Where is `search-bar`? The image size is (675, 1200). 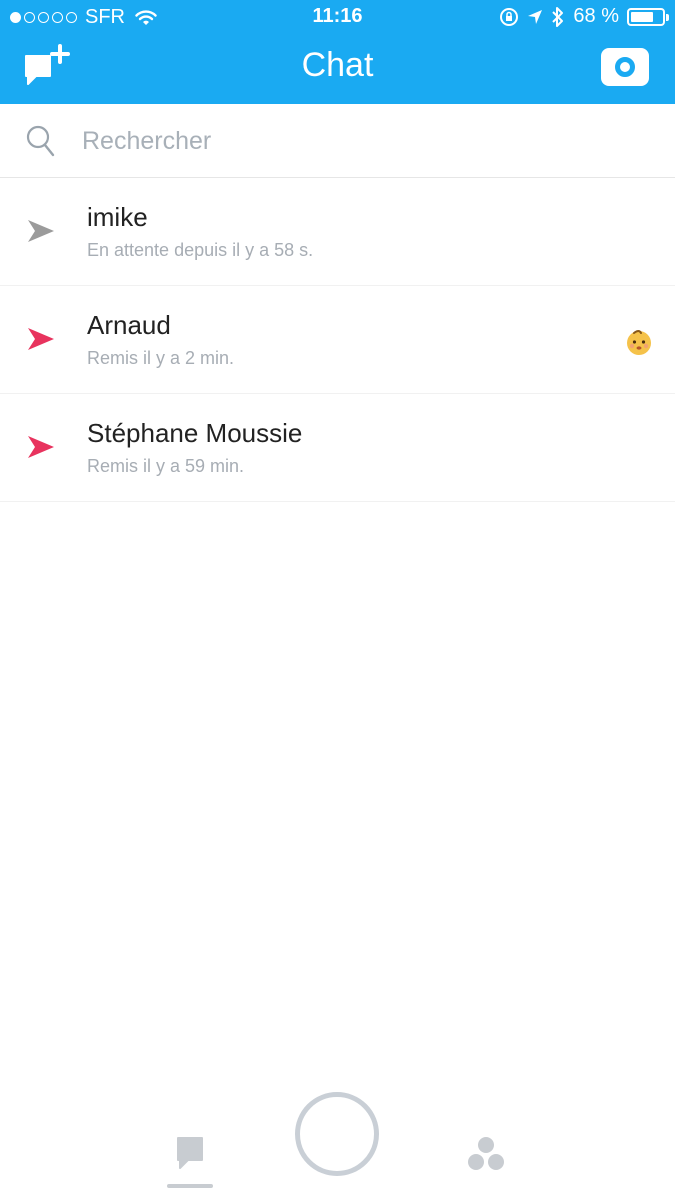 search-bar is located at coordinates (337, 141).